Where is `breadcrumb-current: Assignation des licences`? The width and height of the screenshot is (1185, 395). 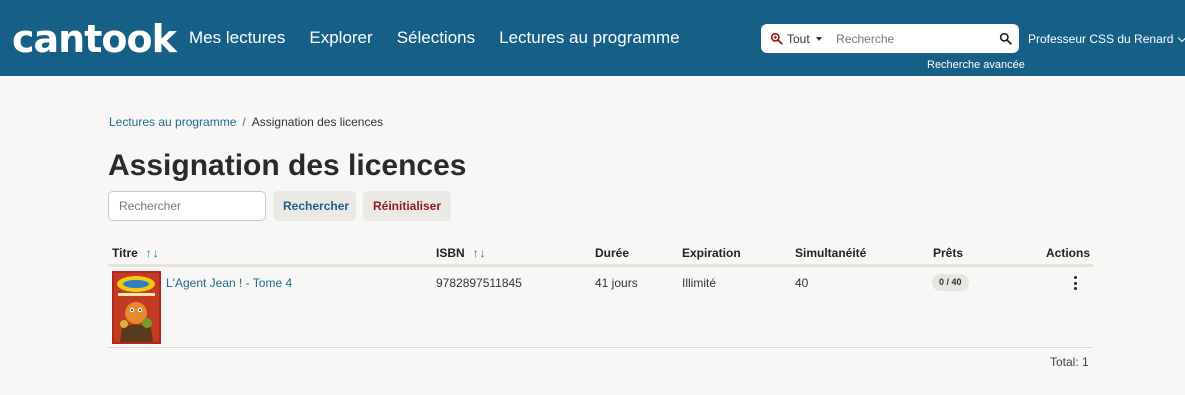
breadcrumb-current: Assignation des licences is located at coordinates (317, 122).